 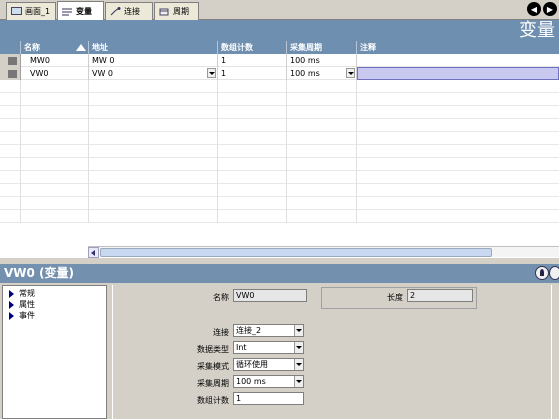 What do you see at coordinates (221, 297) in the screenshot?
I see `name-label: 名称` at bounding box center [221, 297].